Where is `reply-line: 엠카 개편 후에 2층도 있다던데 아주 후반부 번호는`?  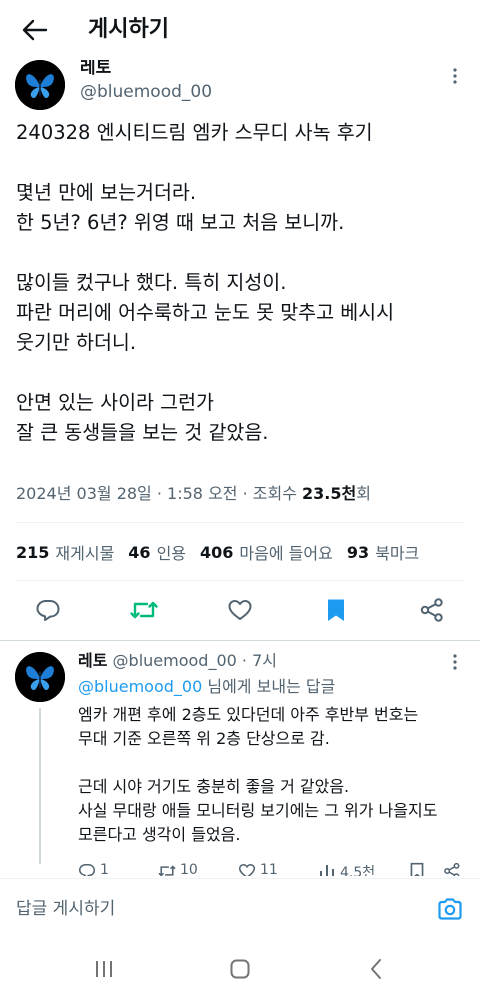
reply-line: 엠카 개편 후에 2층도 있다던데 아주 후반부 번호는 is located at coordinates (248, 714).